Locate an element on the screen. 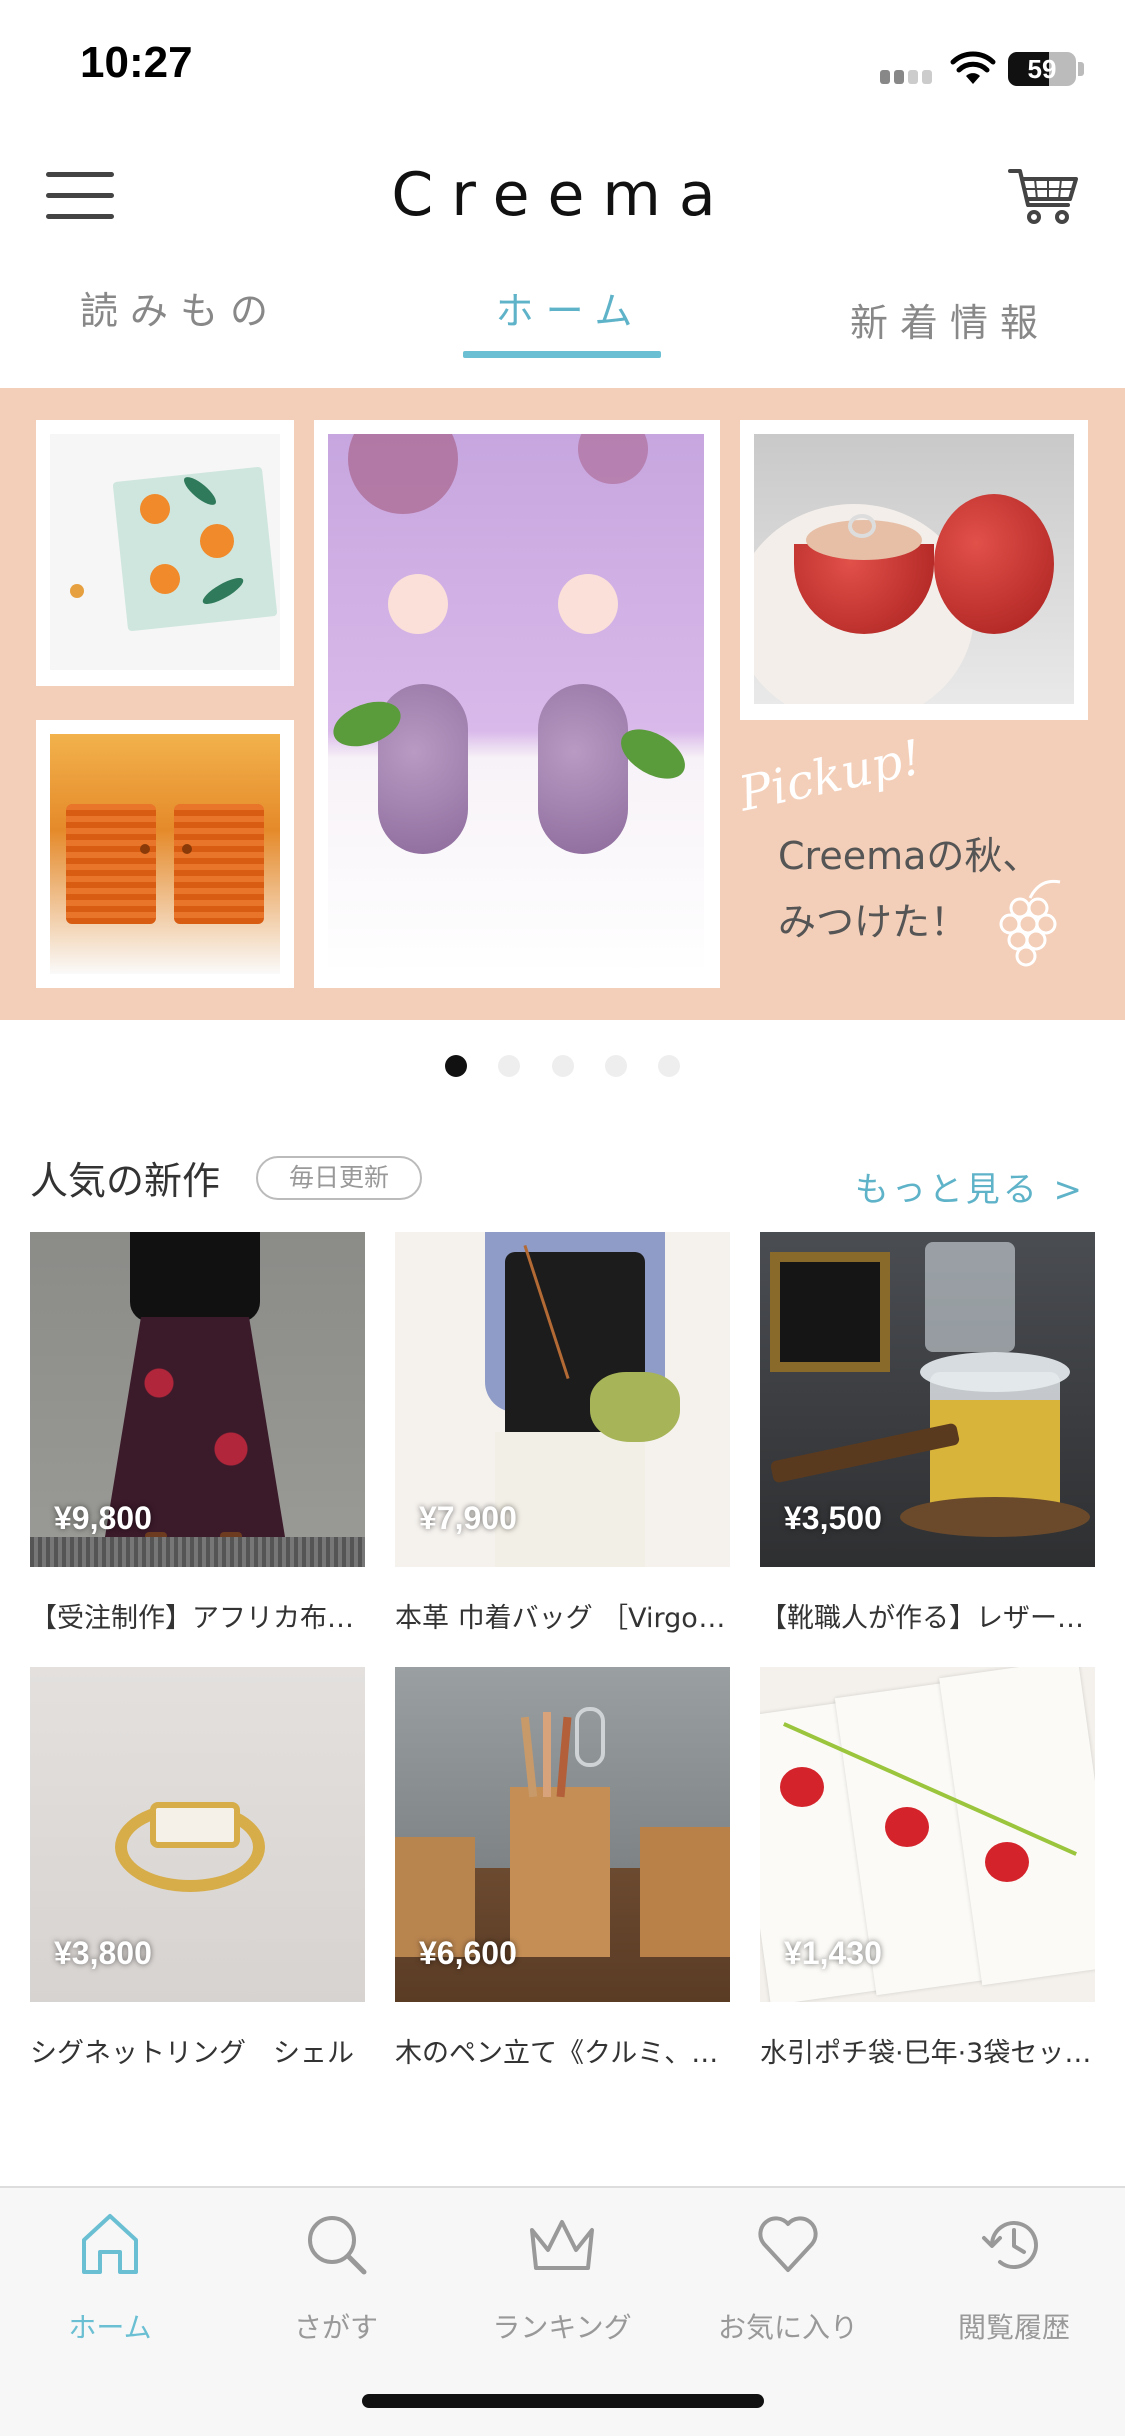 The width and height of the screenshot is (1125, 2436). home-indicator is located at coordinates (563, 2401).